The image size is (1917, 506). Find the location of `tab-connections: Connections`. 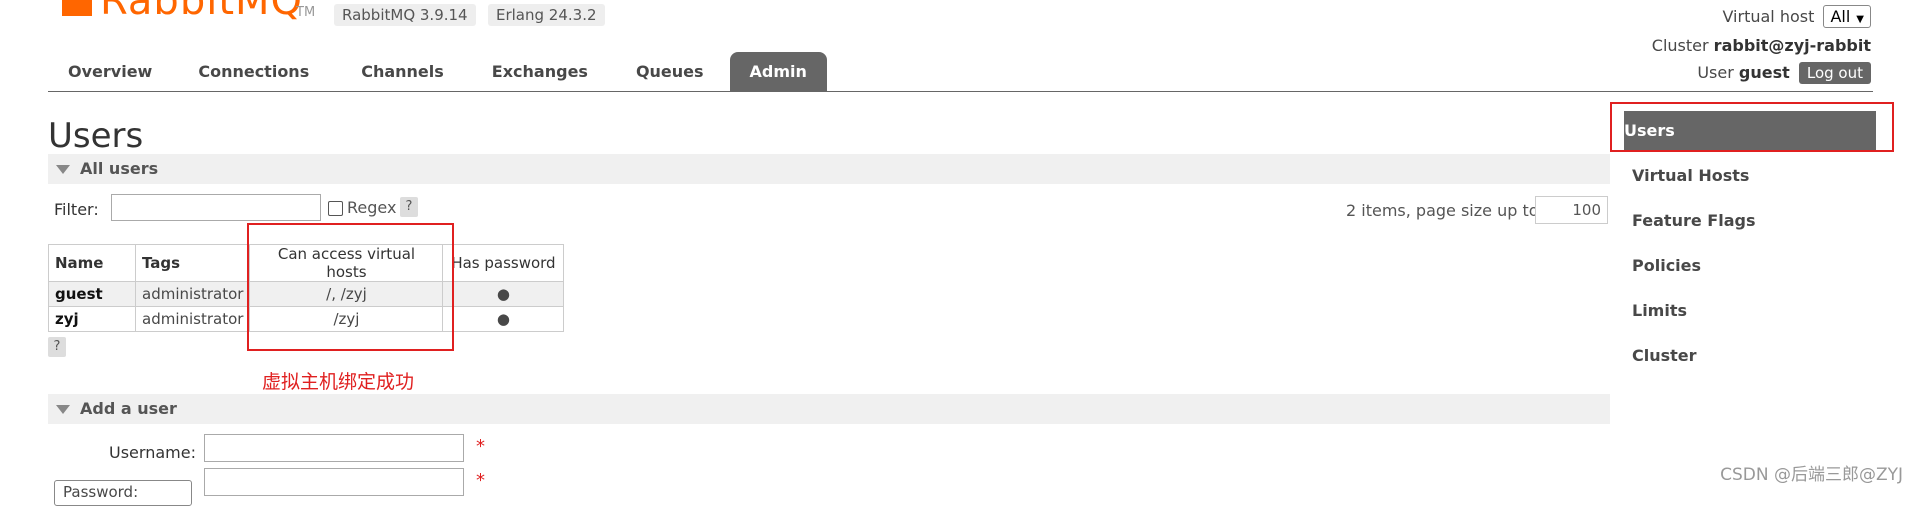

tab-connections: Connections is located at coordinates (253, 72).